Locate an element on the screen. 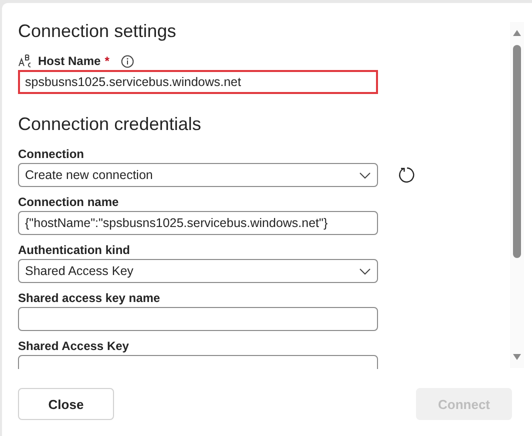 This screenshot has height=436, width=532. dropdown: Shared Access Key is located at coordinates (198, 271).